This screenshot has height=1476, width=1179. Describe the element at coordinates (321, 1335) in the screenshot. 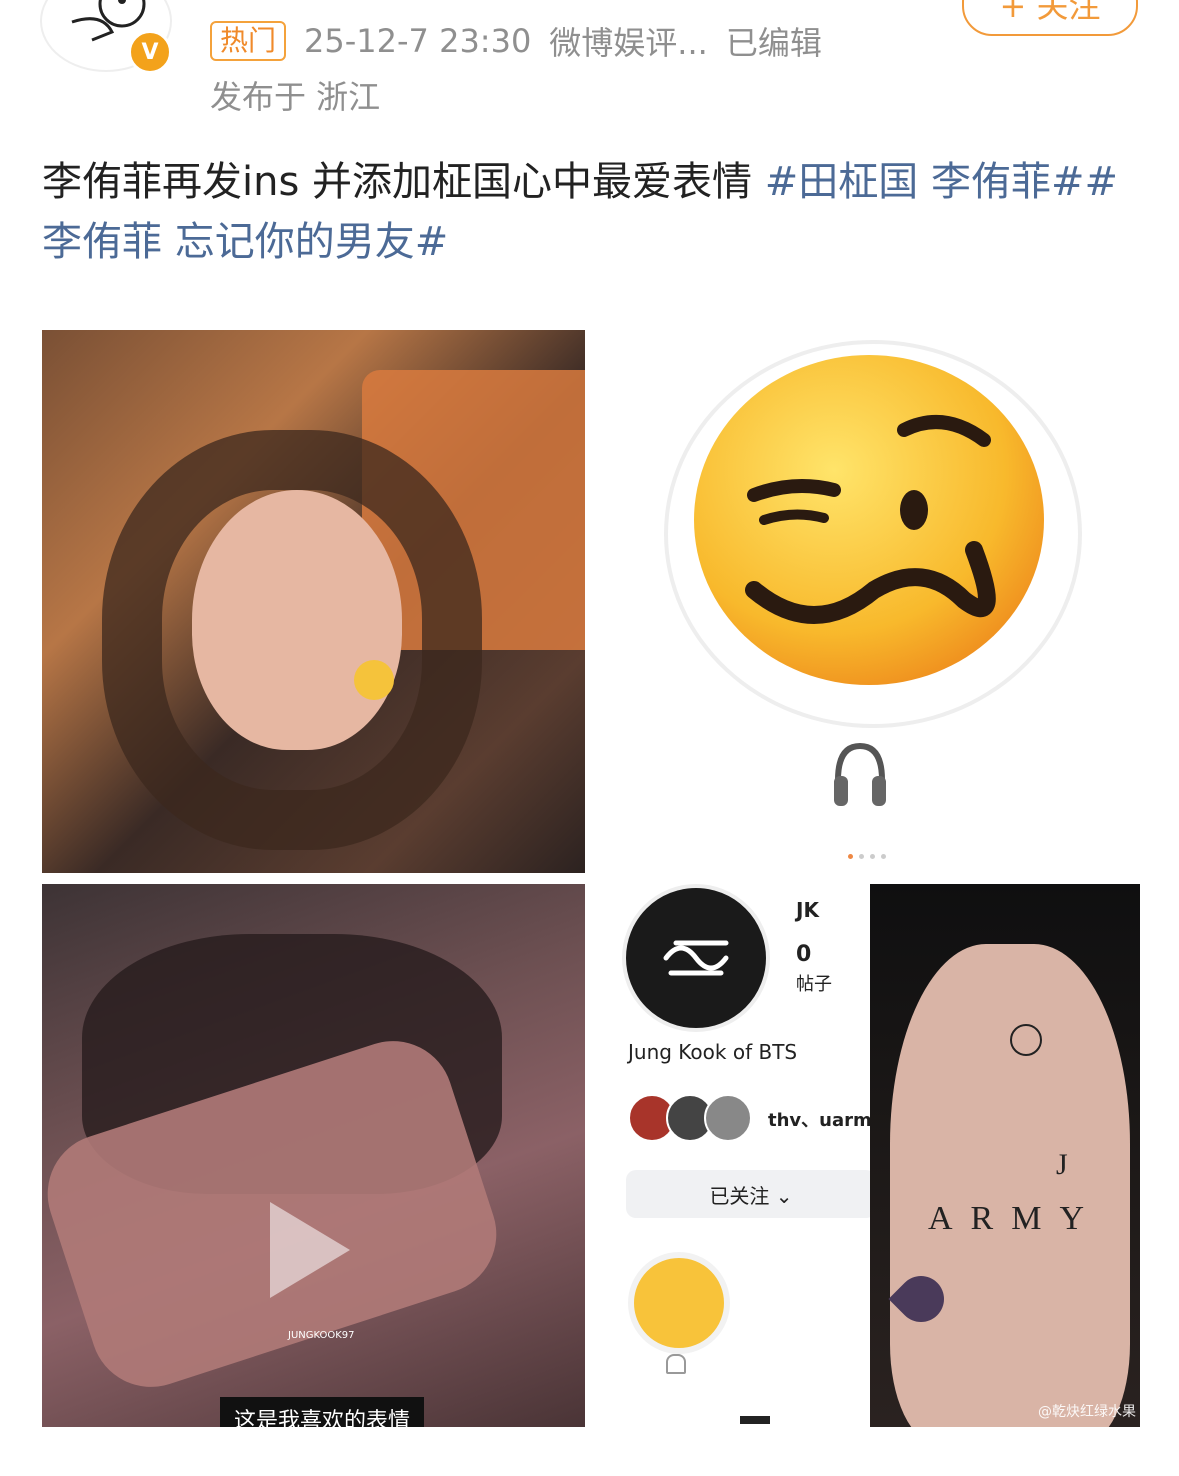

I see `video-caption: JUNGKOOK97` at that location.